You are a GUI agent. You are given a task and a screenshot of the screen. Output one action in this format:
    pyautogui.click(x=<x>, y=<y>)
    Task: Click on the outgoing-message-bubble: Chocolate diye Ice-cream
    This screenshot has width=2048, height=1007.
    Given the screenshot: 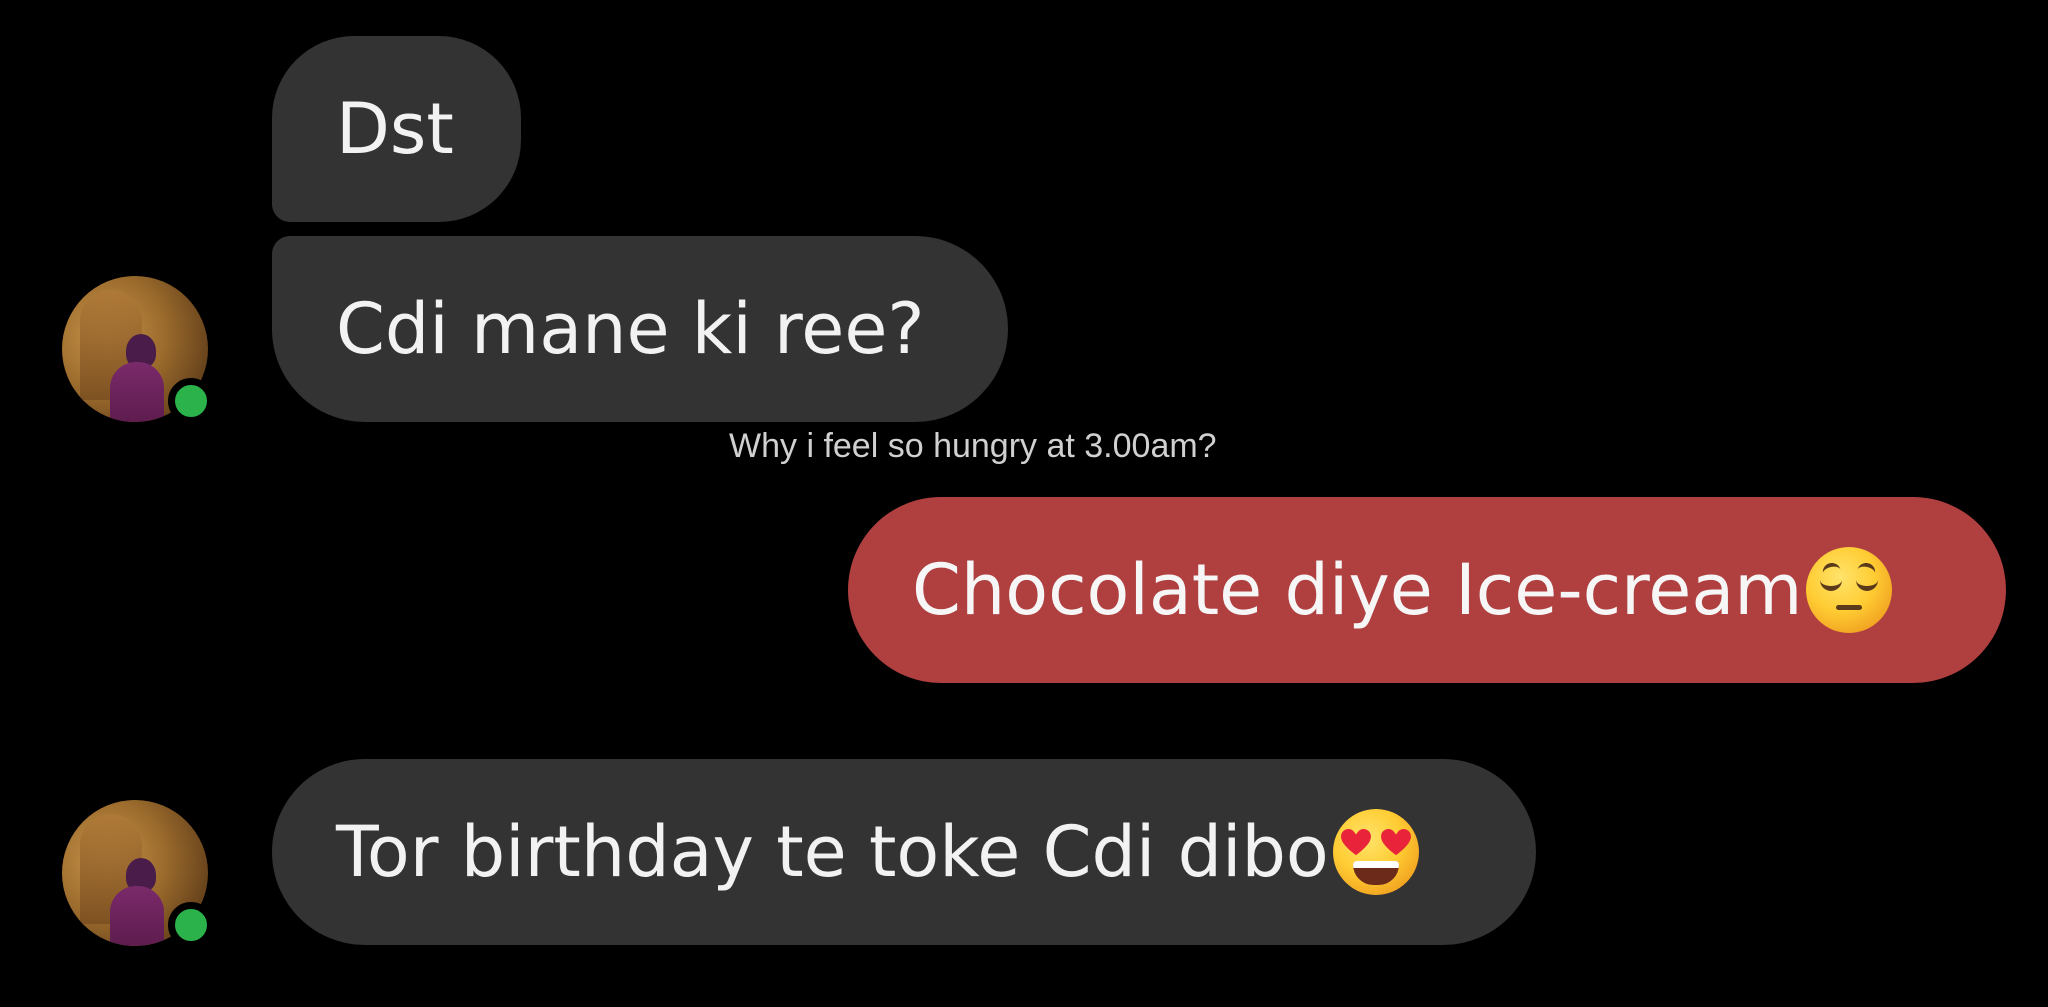 What is the action you would take?
    pyautogui.click(x=1427, y=590)
    